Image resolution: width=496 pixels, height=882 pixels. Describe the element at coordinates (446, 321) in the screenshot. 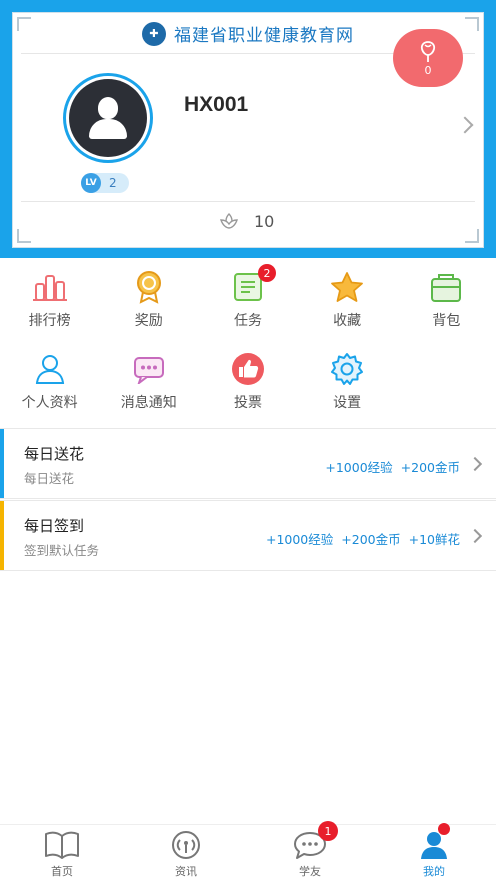

I see `menu-label: 背包` at that location.